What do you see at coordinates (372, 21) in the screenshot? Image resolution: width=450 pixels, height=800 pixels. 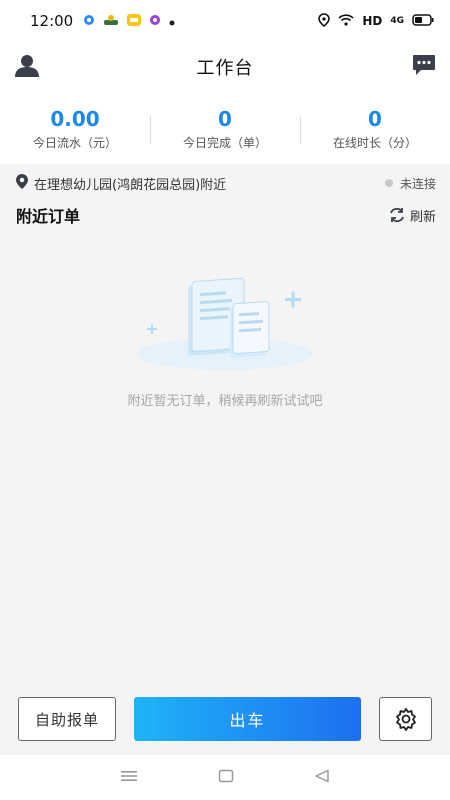 I see `network-label: HD` at bounding box center [372, 21].